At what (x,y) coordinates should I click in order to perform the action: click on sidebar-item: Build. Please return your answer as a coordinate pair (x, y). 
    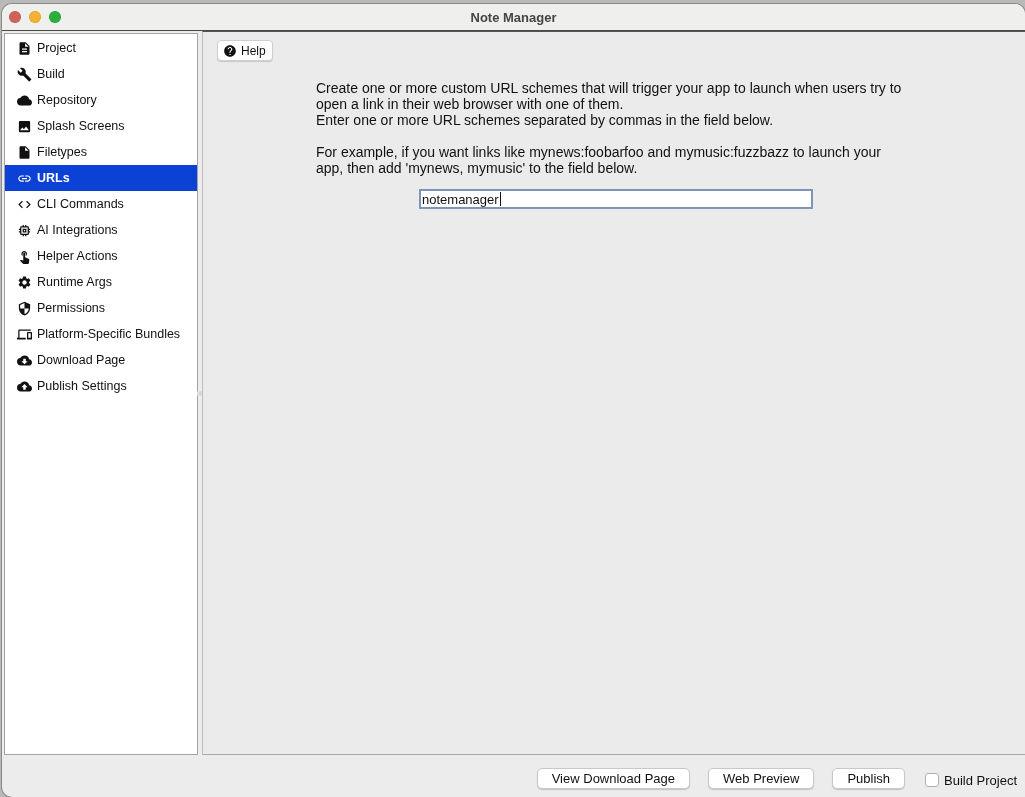
    Looking at the image, I should click on (101, 74).